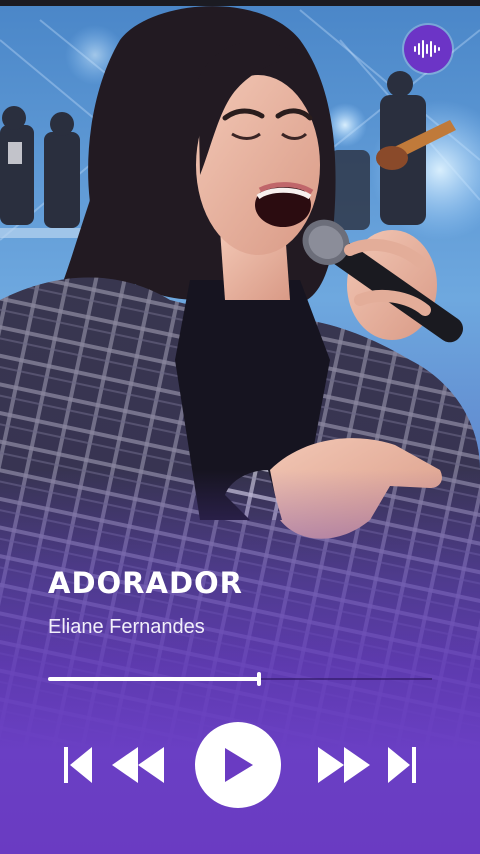 The image size is (480, 854). I want to click on skip-next-icon, so click(402, 765).